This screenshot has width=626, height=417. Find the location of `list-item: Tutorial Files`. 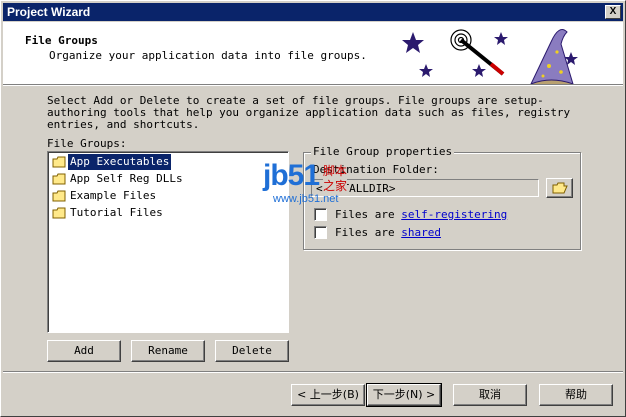

list-item: Tutorial Files is located at coordinates (108, 213).